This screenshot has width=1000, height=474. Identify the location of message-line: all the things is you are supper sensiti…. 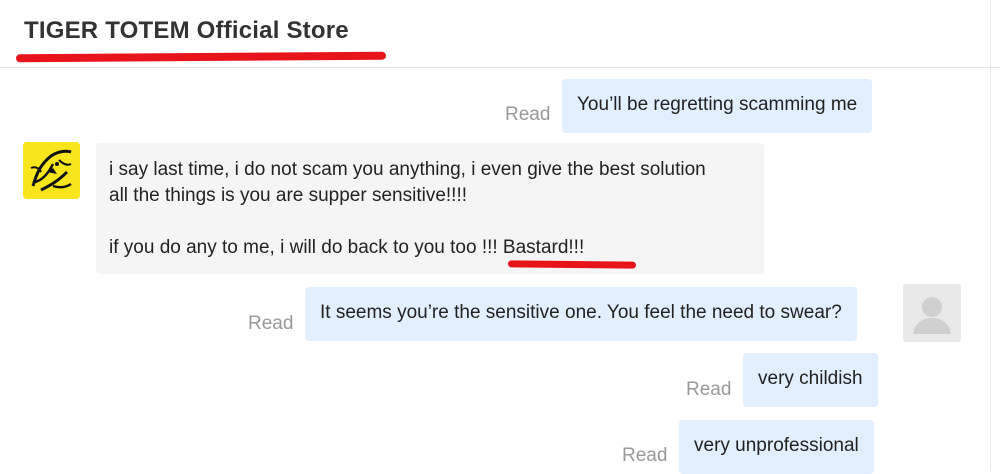
(288, 195).